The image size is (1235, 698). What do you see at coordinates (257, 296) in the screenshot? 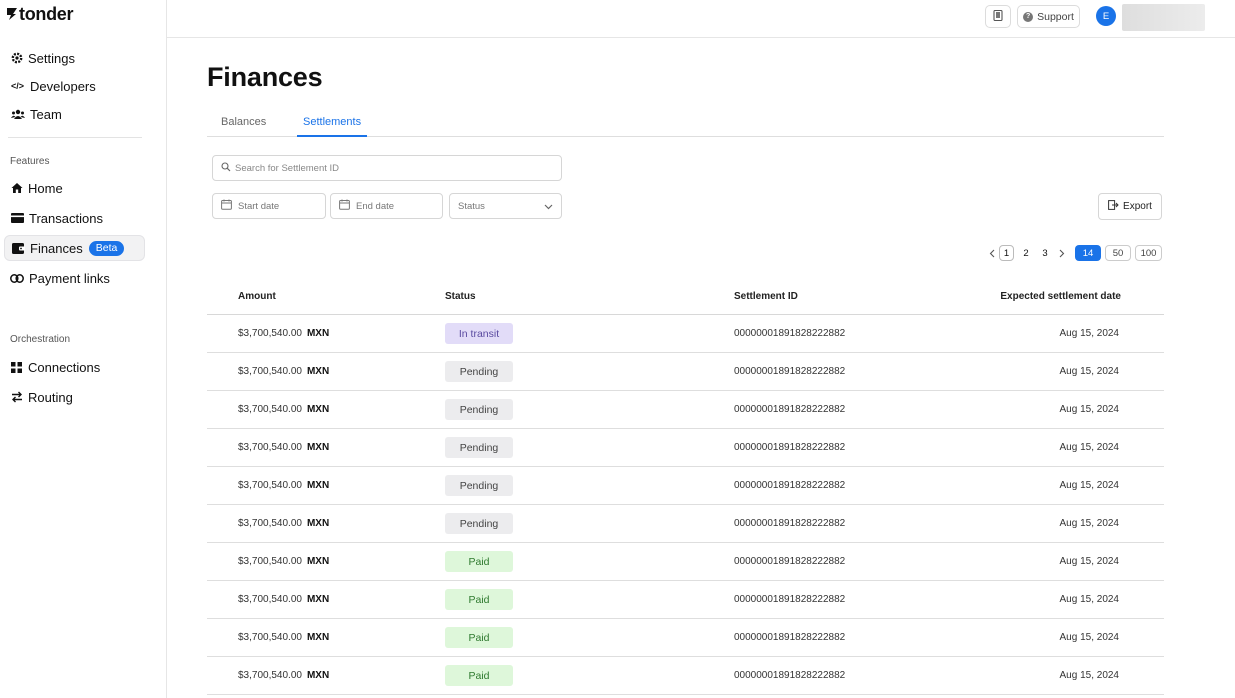
I see `column-header-amount: Amount` at bounding box center [257, 296].